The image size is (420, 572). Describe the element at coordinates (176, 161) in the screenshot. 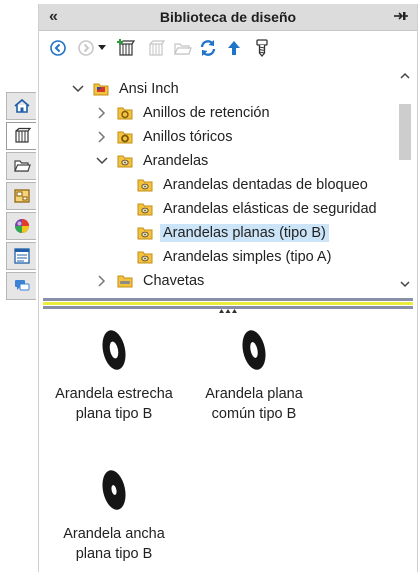

I see `tree-item-label: Arandelas` at that location.